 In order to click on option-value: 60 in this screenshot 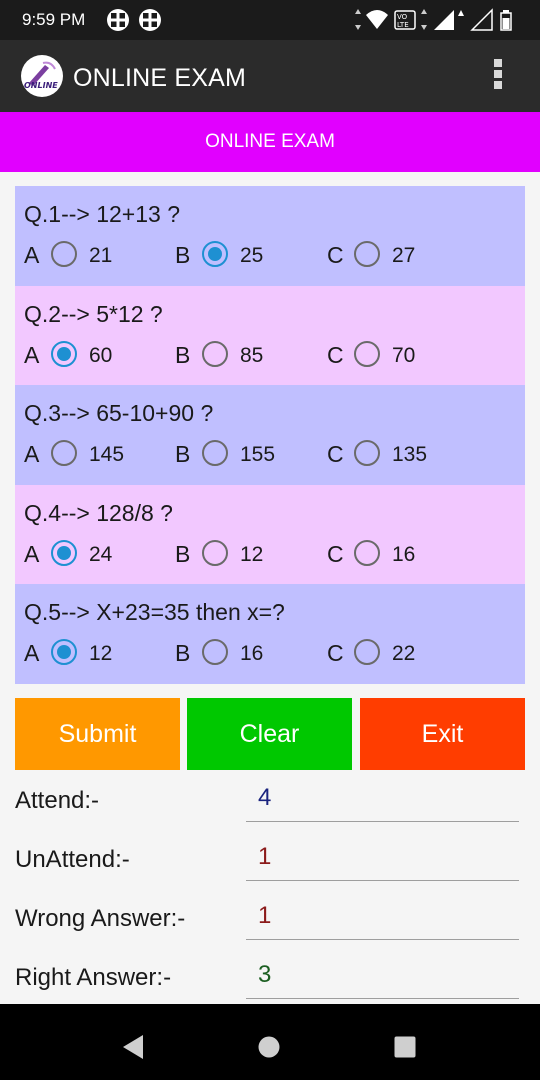, I will do `click(101, 355)`.